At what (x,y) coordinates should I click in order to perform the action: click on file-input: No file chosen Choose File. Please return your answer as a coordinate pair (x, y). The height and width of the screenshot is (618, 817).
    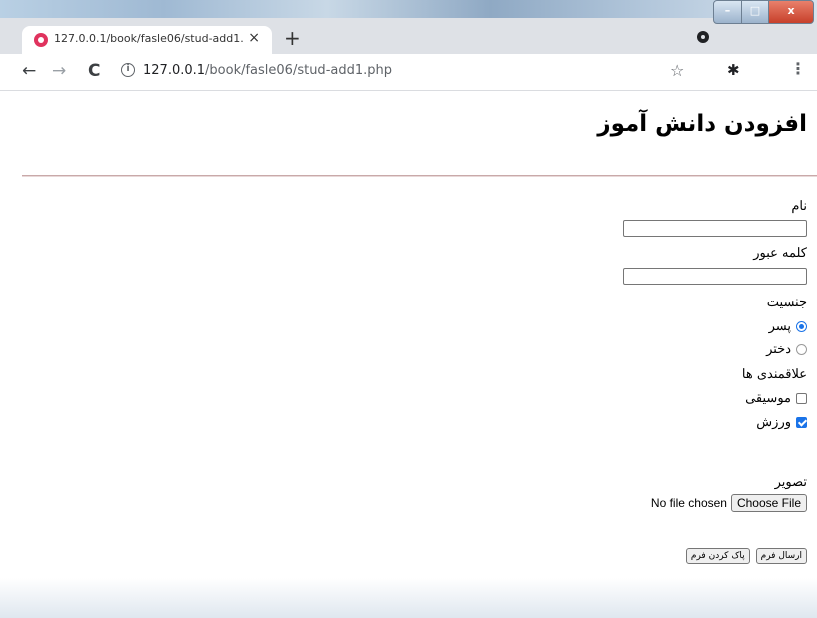
    Looking at the image, I should click on (729, 503).